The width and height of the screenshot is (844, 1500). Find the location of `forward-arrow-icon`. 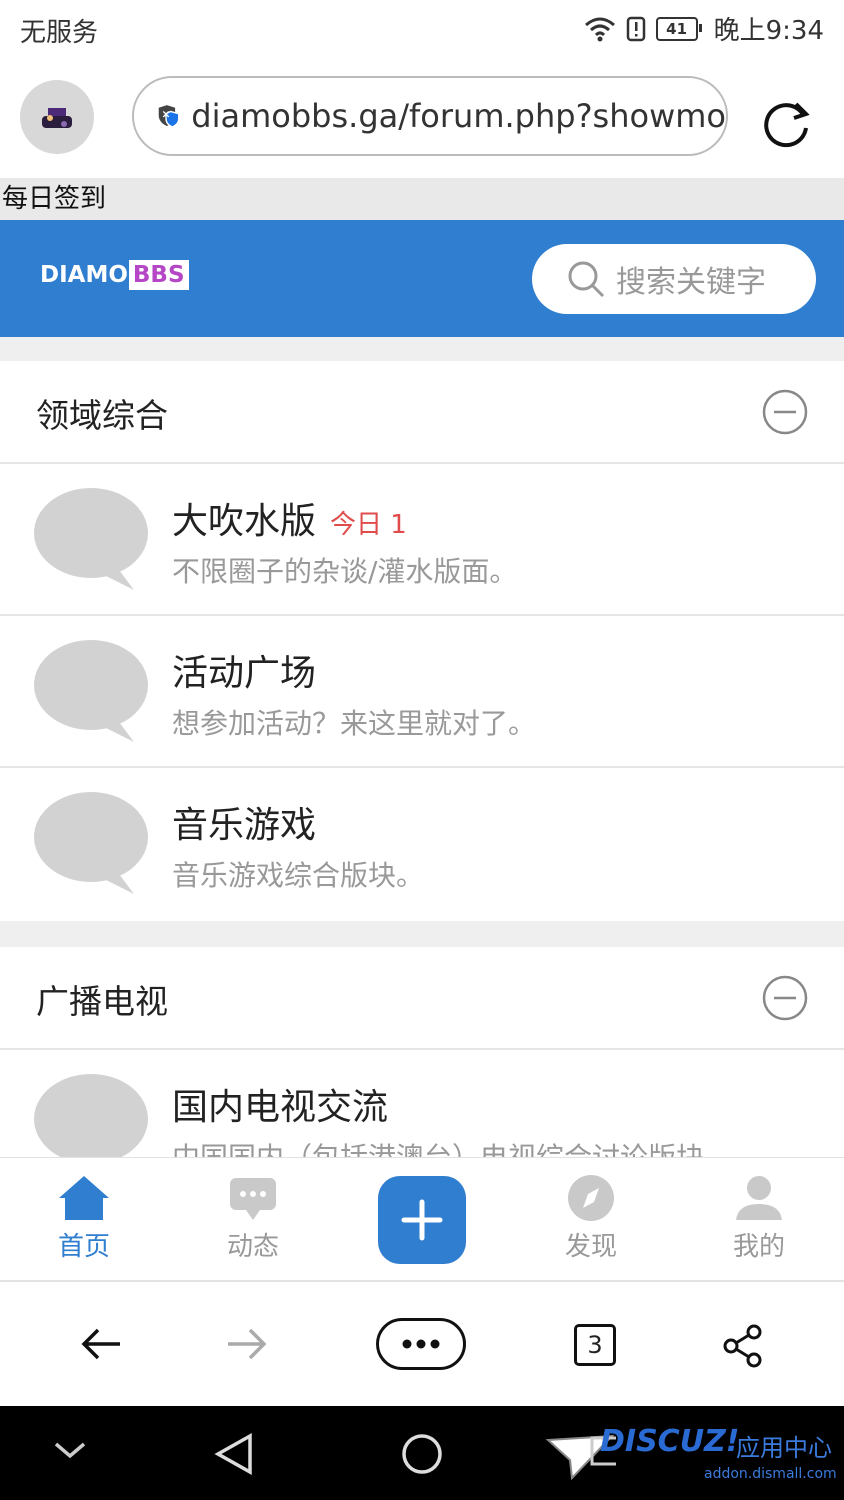

forward-arrow-icon is located at coordinates (247, 1344).